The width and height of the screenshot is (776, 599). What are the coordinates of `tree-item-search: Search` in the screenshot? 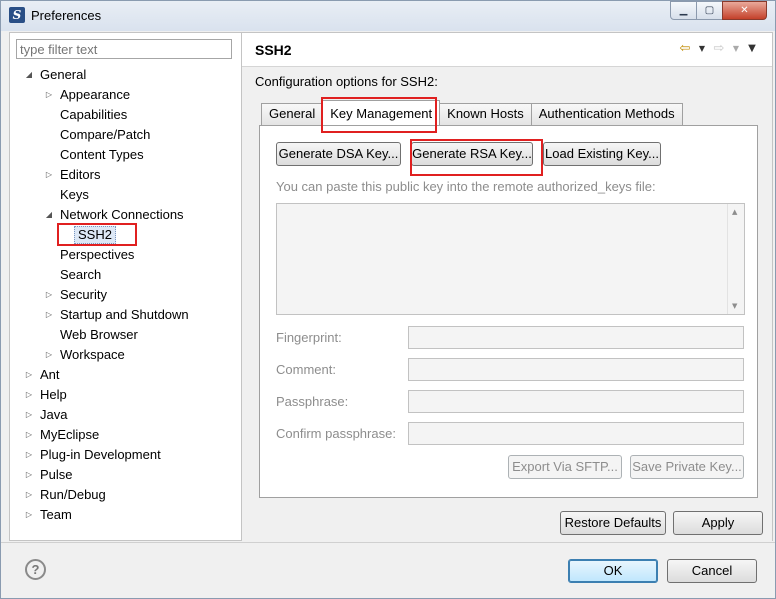 It's located at (80, 275).